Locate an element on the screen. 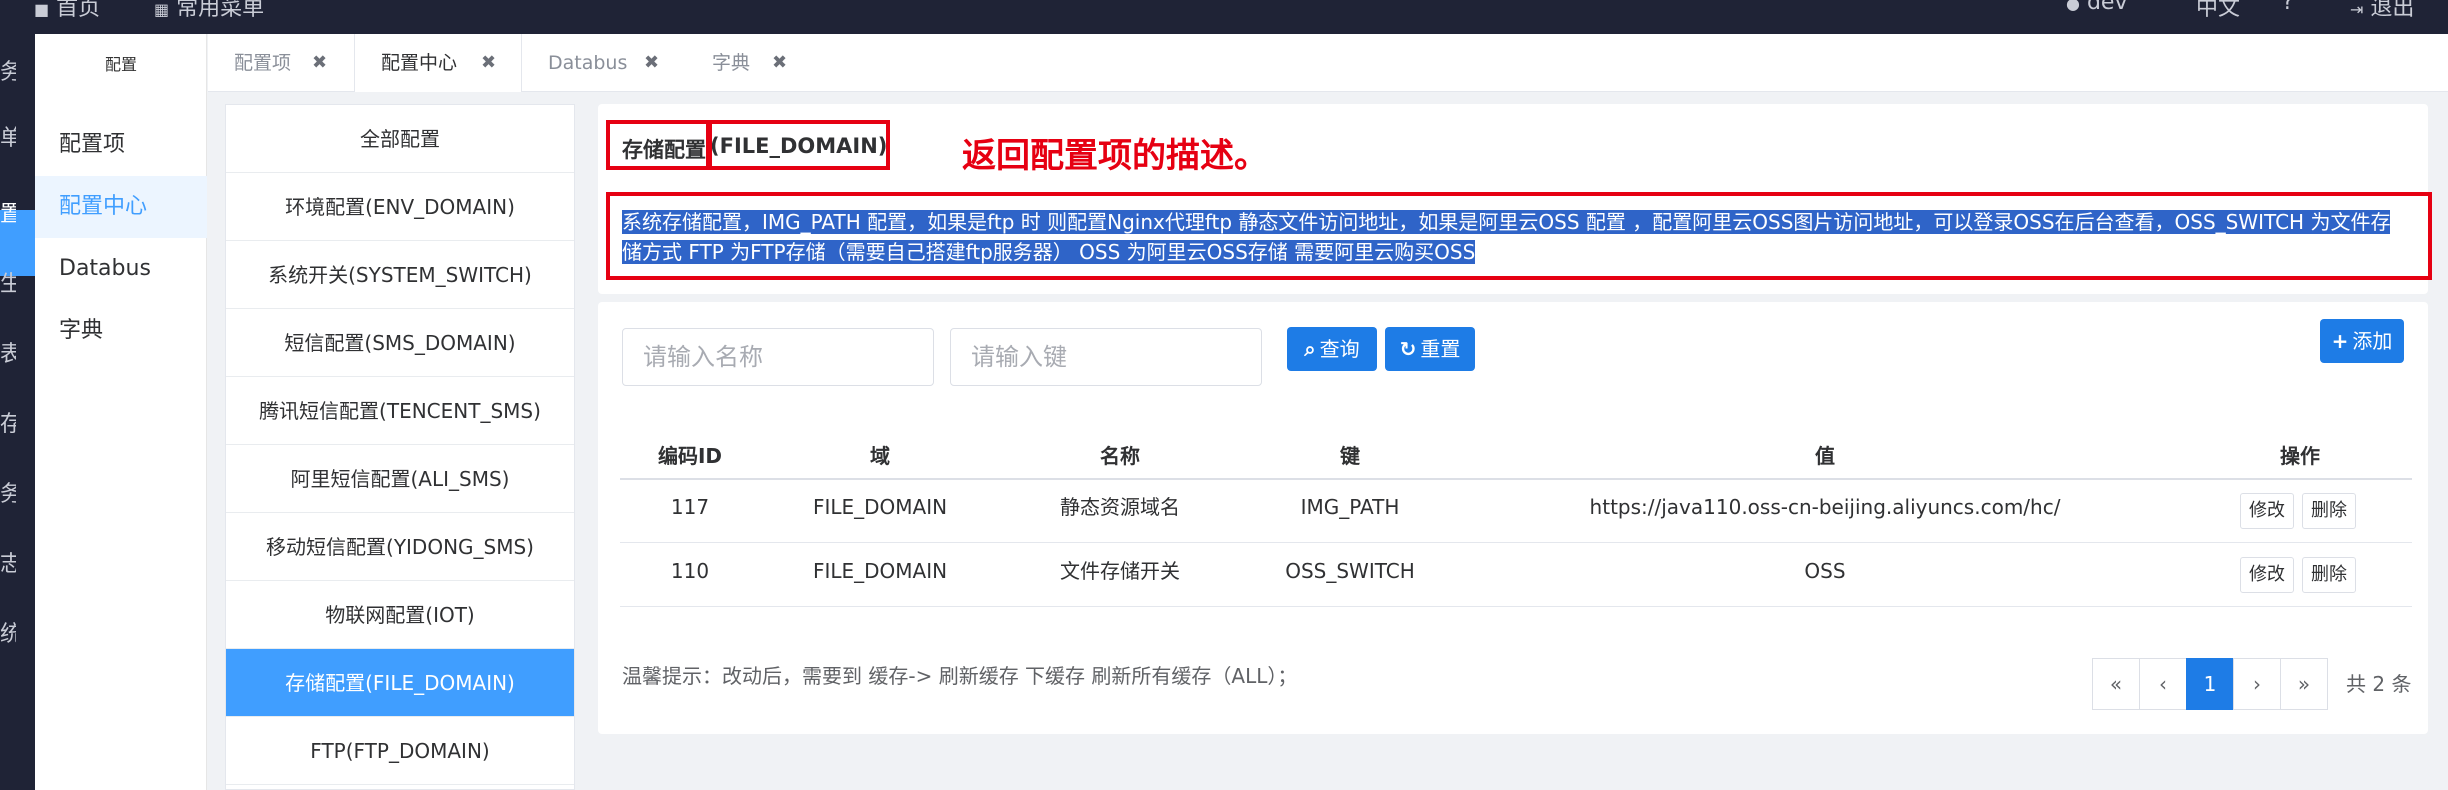 The image size is (2448, 790). rail-item: 单 is located at coordinates (8, 136).